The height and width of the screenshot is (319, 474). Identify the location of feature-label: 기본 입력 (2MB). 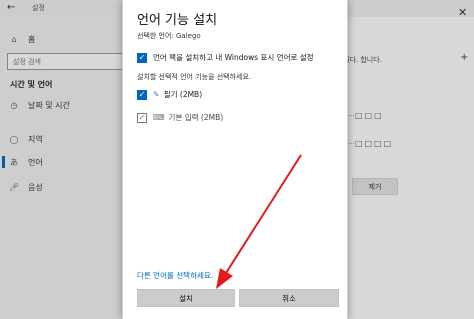
(196, 117).